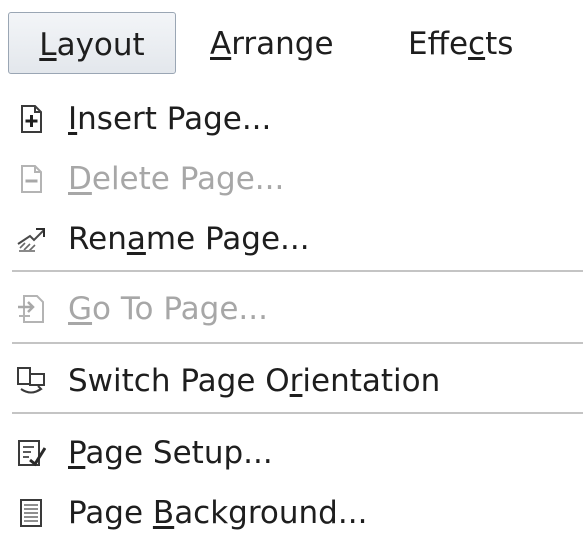  I want to click on insert-page-icon, so click(31, 119).